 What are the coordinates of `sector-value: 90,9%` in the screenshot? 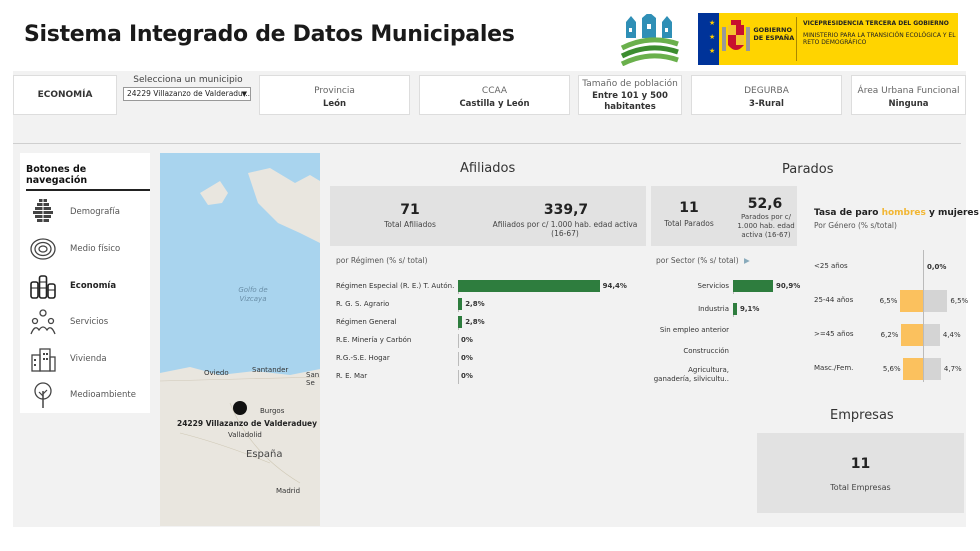 It's located at (788, 286).